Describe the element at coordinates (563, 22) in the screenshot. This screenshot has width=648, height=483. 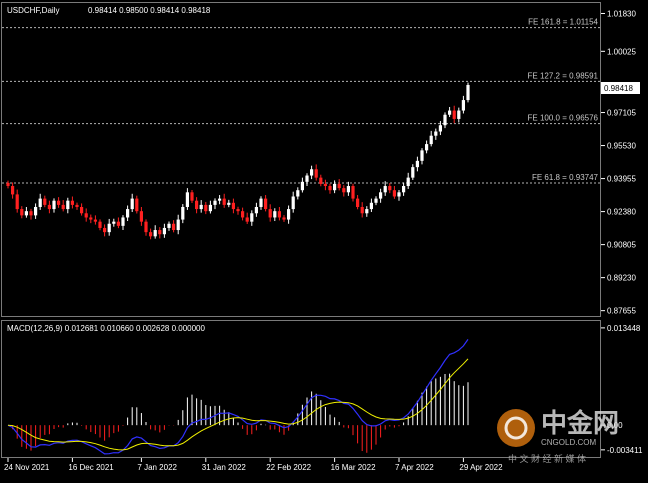
I see `fib-label: FE 161.8 = 1.01154` at that location.